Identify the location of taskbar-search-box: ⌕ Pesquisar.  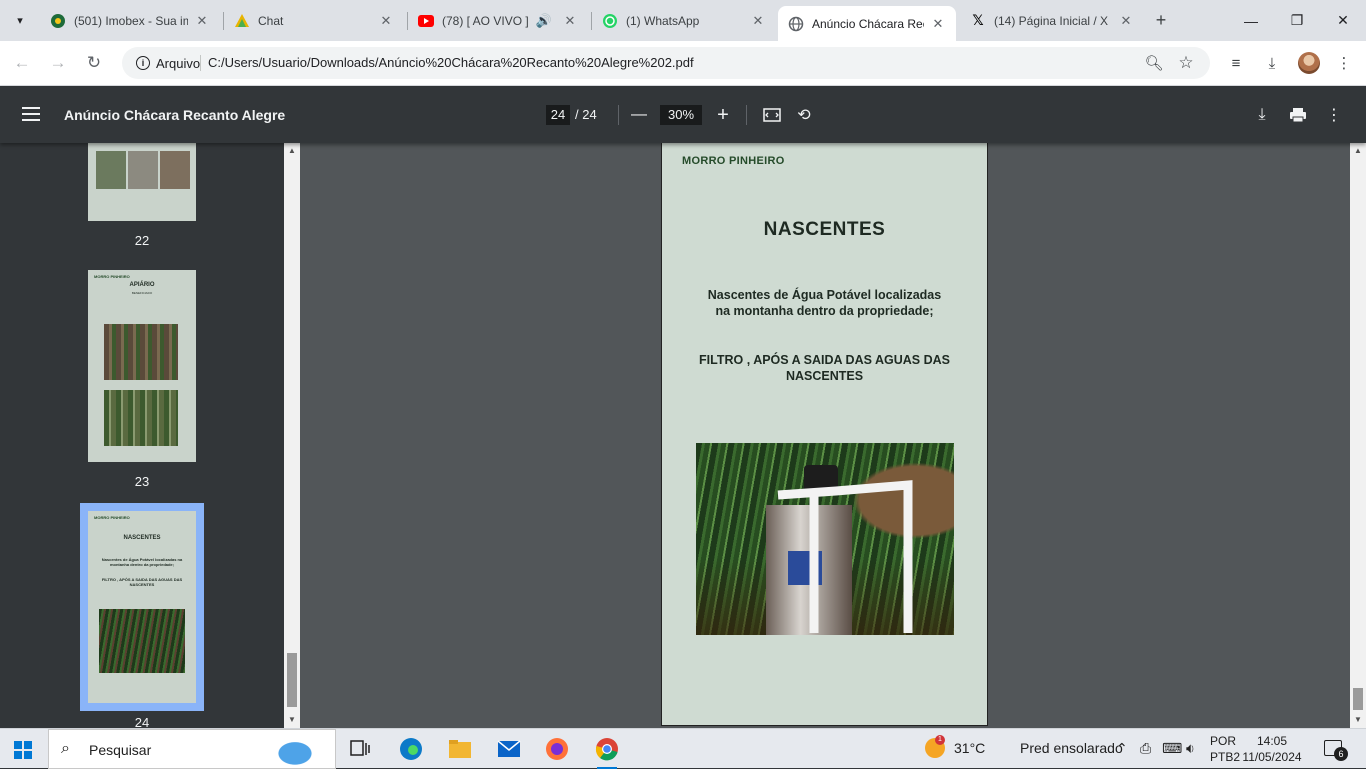
(192, 749).